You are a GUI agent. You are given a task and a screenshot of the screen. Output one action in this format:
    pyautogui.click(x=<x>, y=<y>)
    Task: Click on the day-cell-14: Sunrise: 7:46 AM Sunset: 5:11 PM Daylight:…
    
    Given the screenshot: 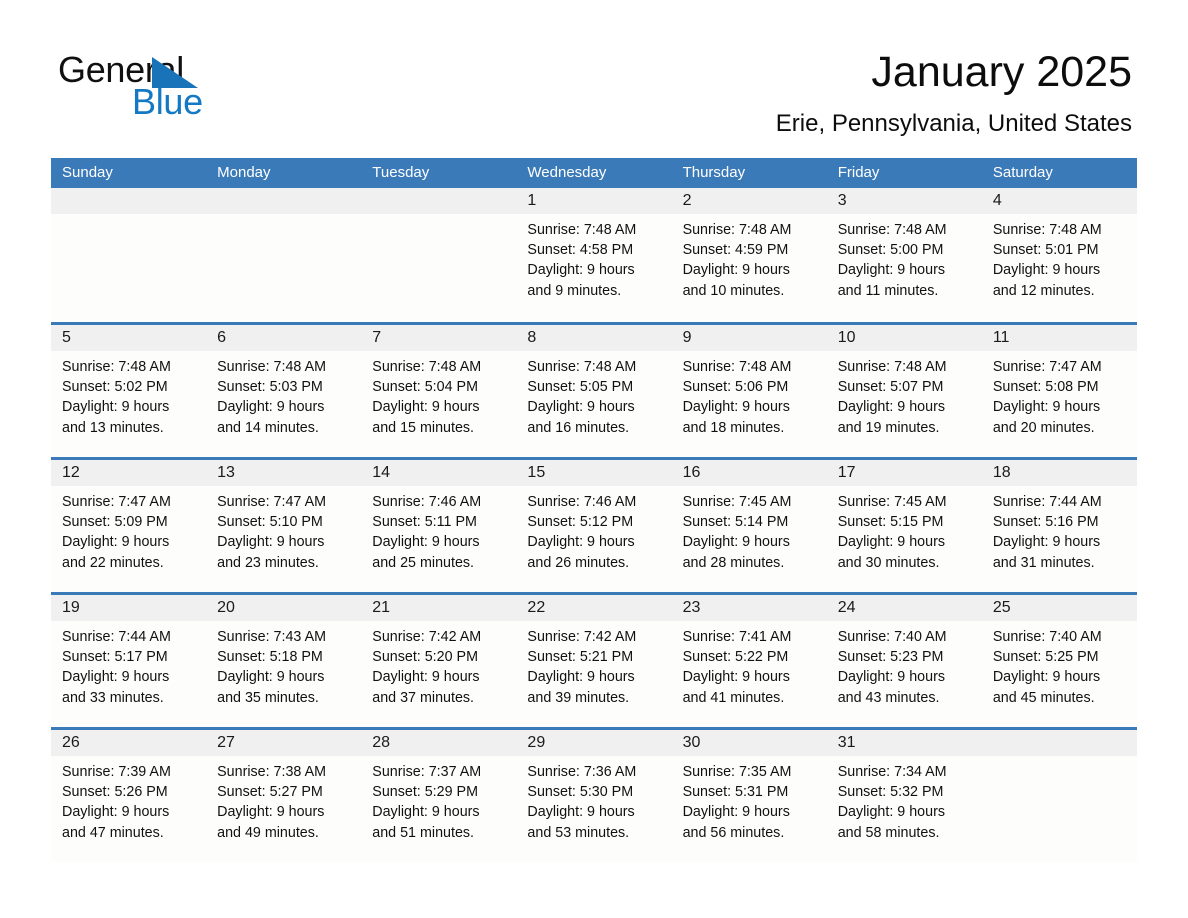 What is the action you would take?
    pyautogui.click(x=438, y=539)
    